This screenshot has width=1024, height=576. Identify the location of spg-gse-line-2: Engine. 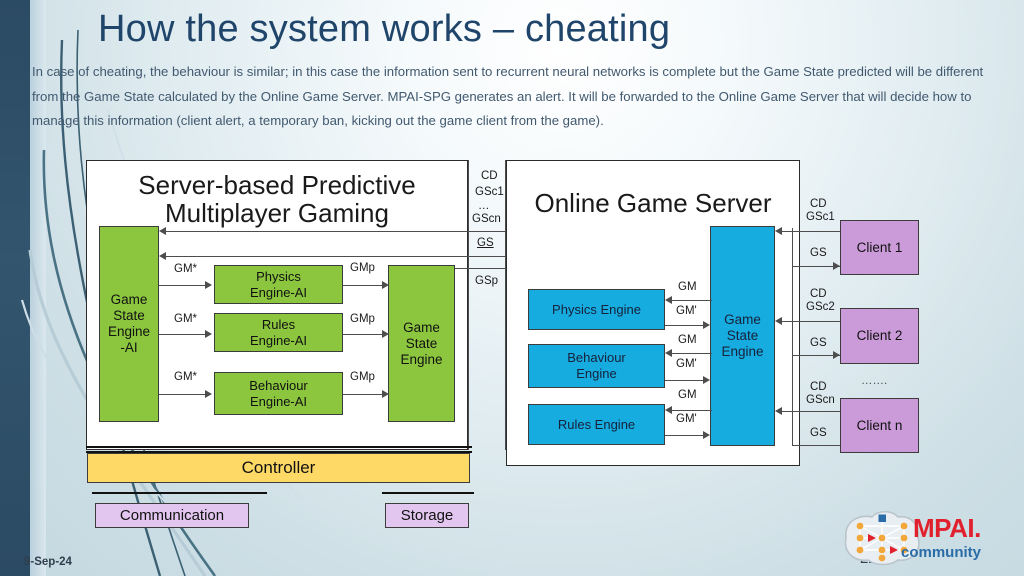
(421, 359).